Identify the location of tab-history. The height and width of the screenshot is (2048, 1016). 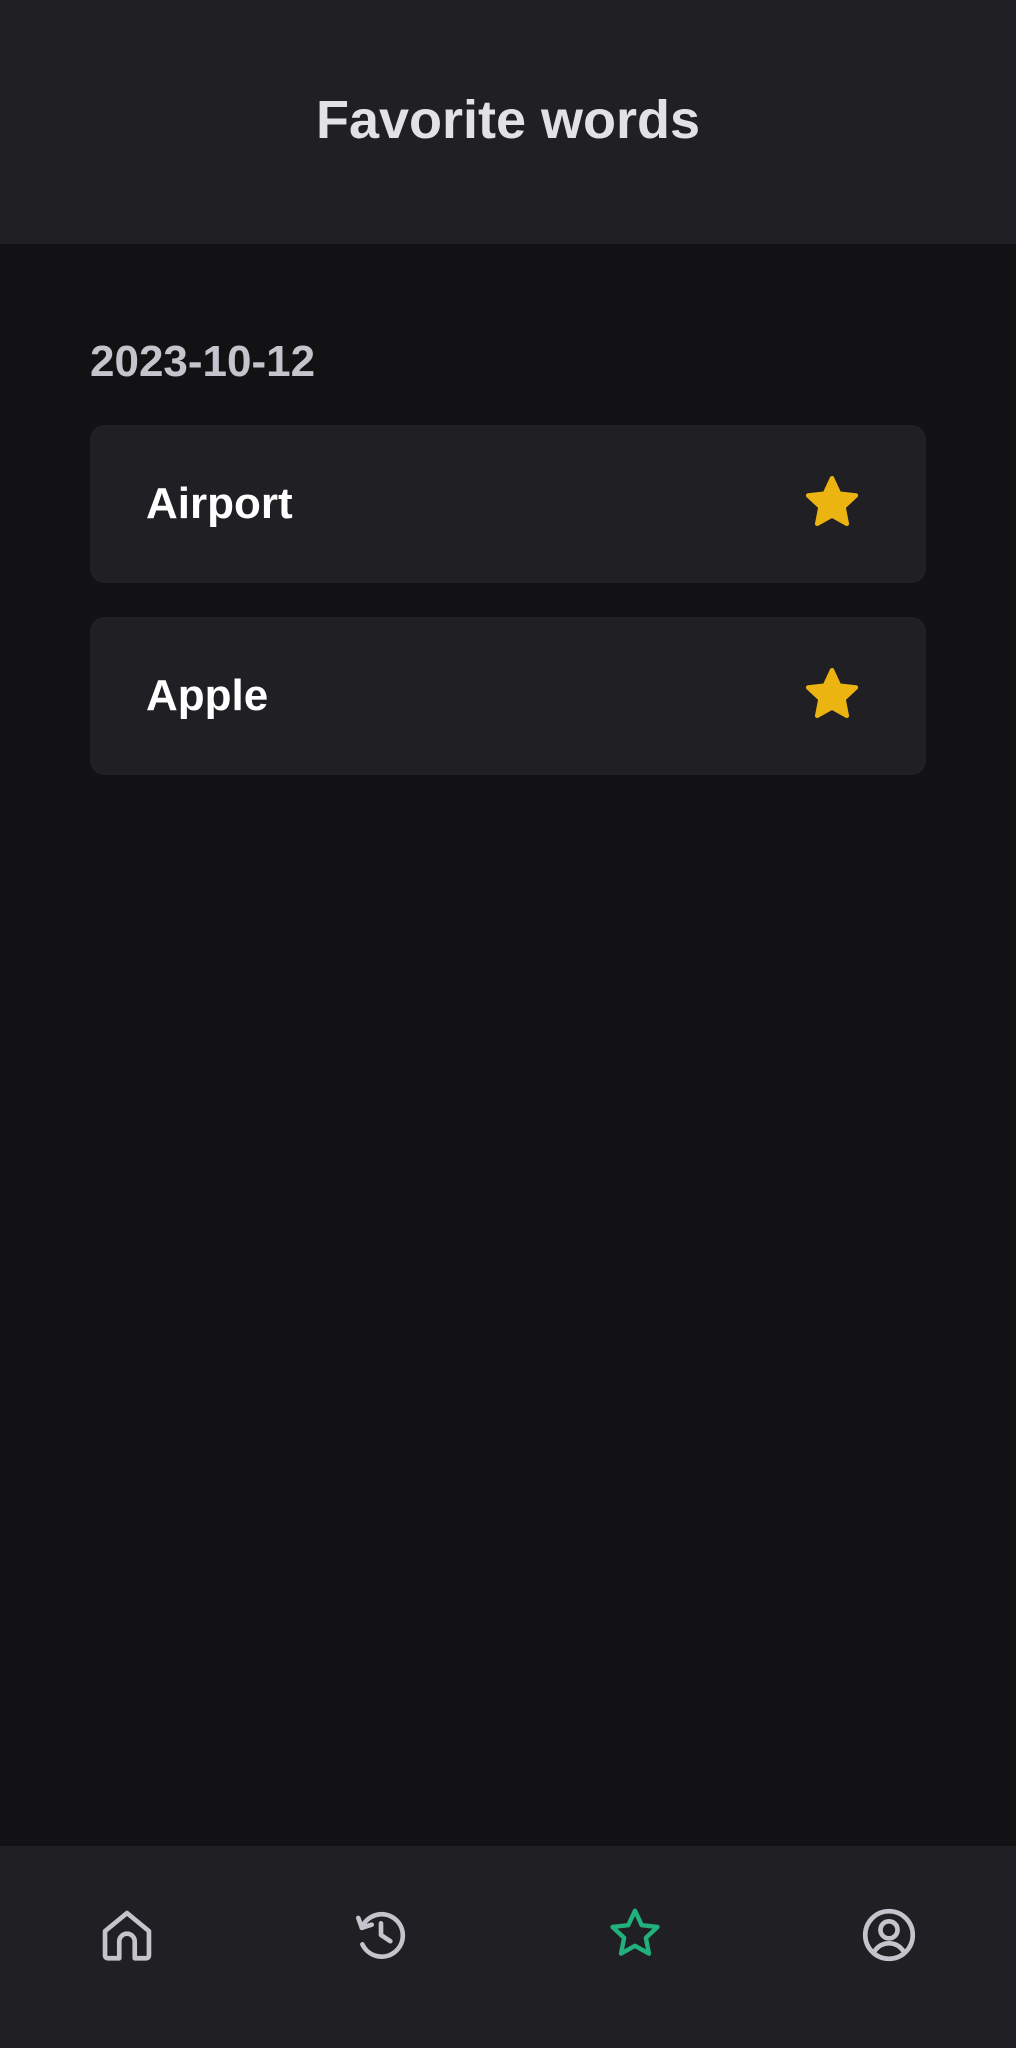
(381, 1935).